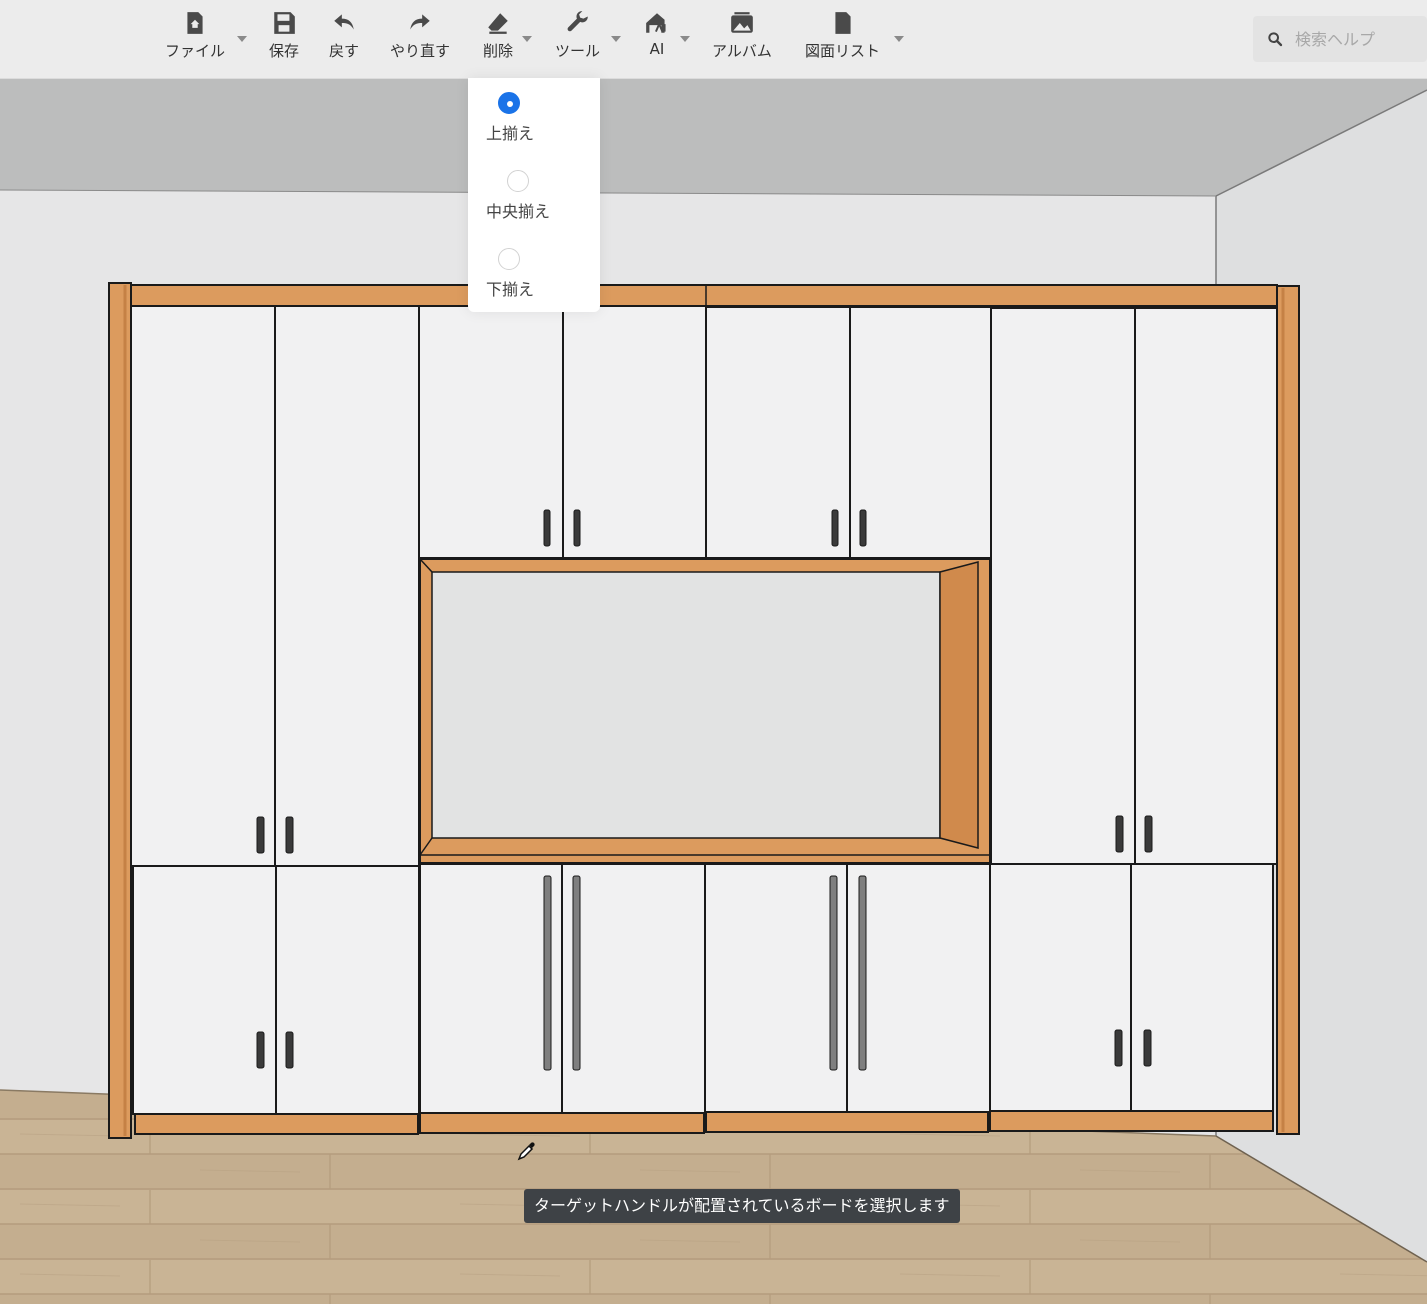  I want to click on status-tooltip: ターゲットハンドルが配置されているボードを選択します, so click(742, 1206).